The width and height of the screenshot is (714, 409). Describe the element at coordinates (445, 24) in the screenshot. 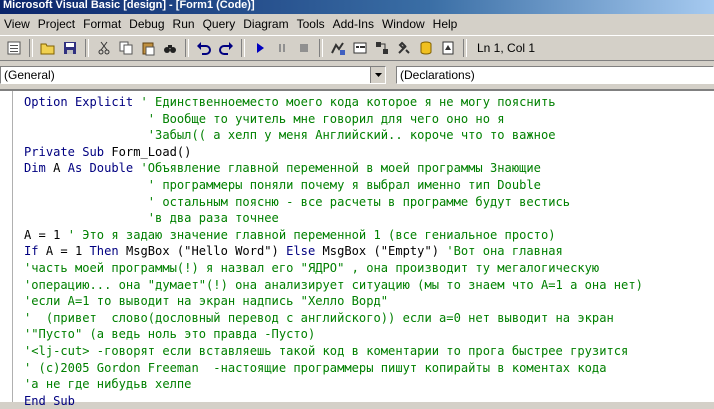

I see `menu-help: Help` at that location.